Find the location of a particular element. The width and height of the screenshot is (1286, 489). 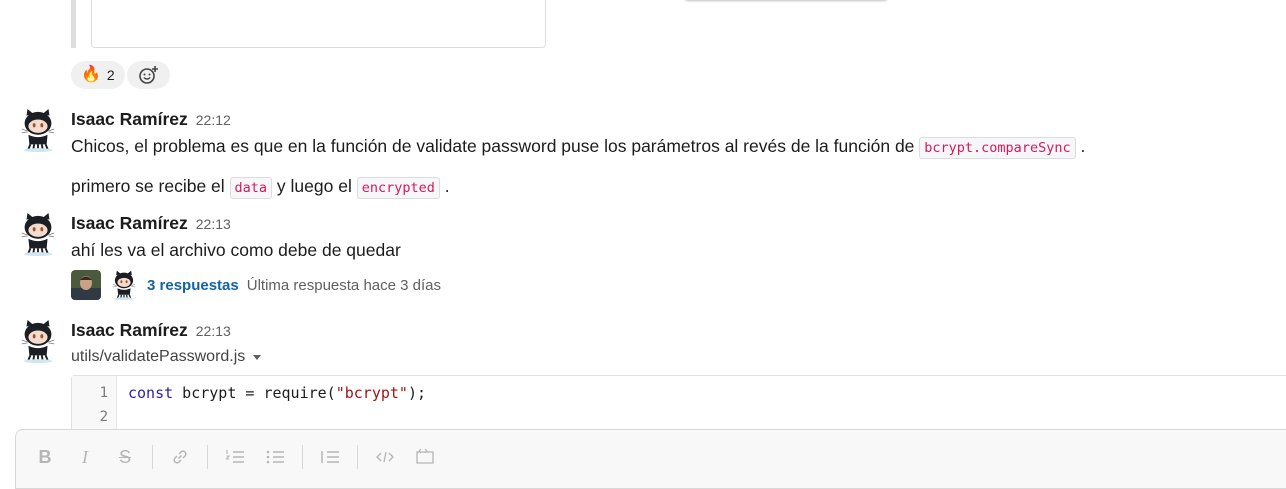

strikethrough-icon: S is located at coordinates (125, 457).